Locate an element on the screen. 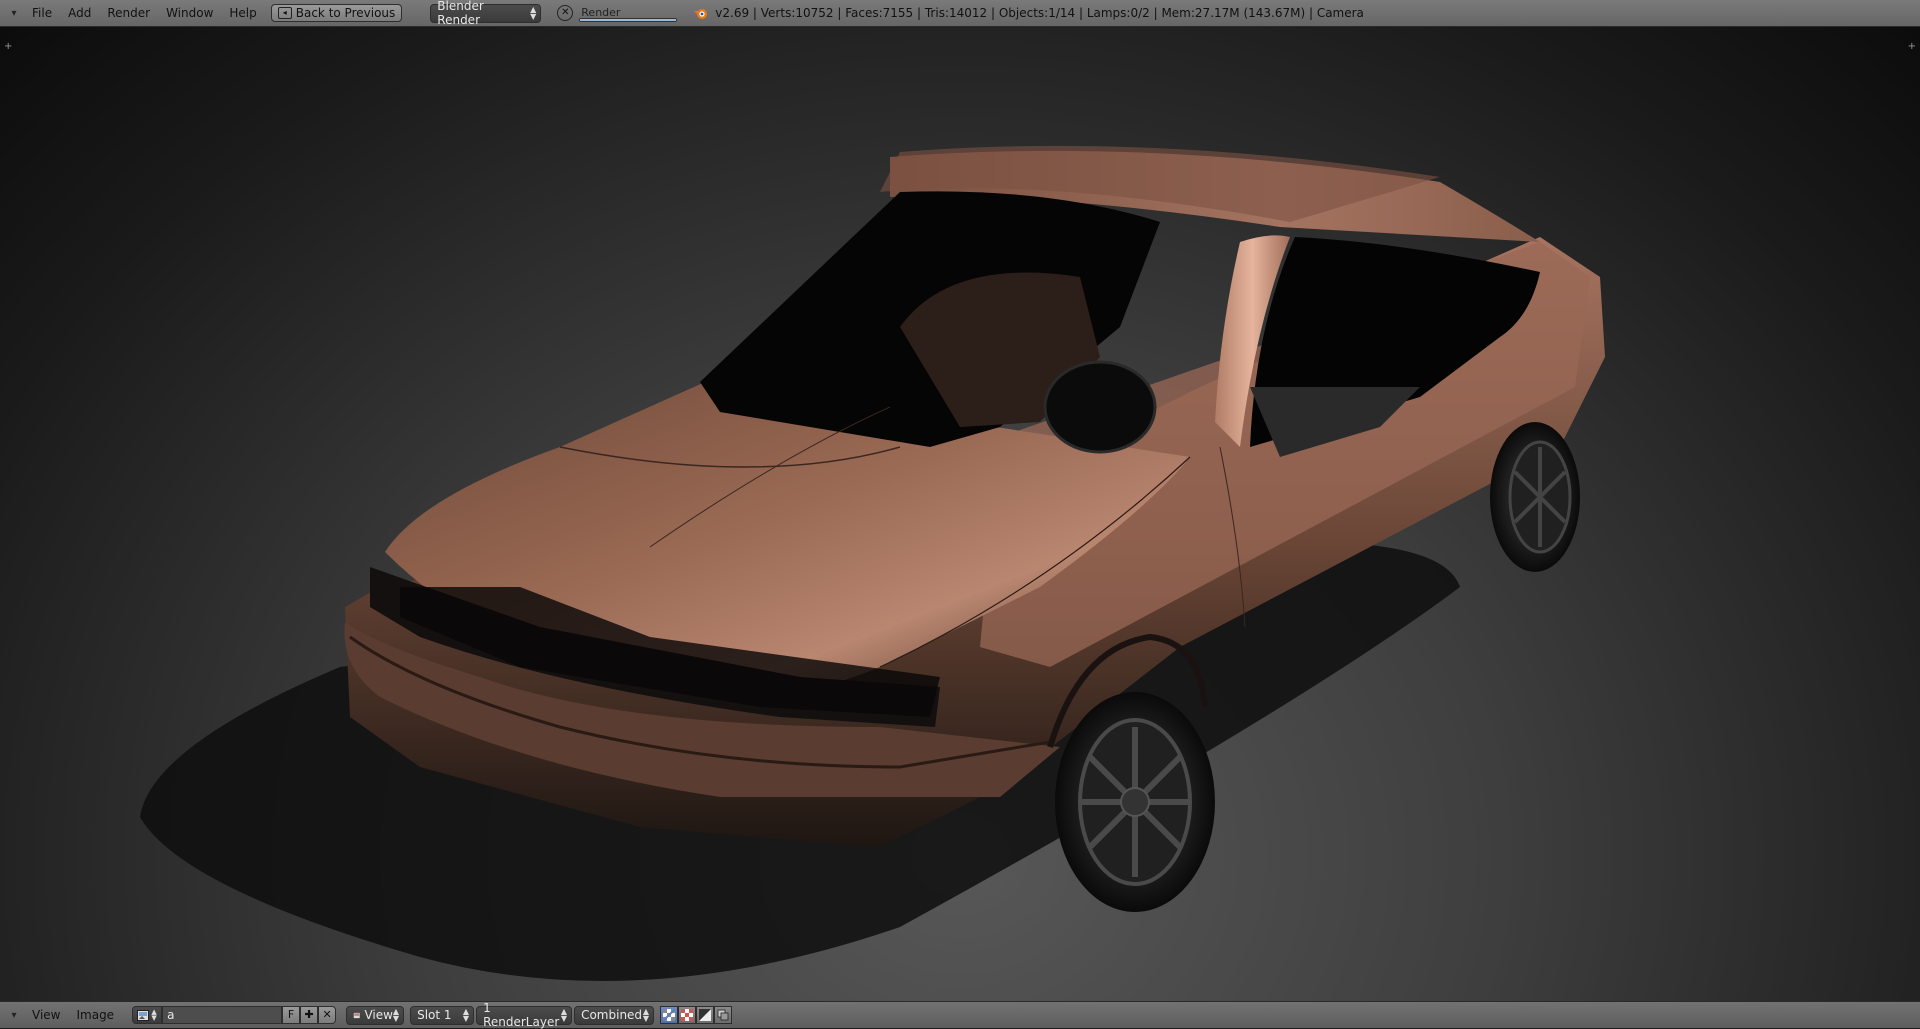 This screenshot has height=1029, width=1920. draw-alpha-toggle is located at coordinates (687, 1015).